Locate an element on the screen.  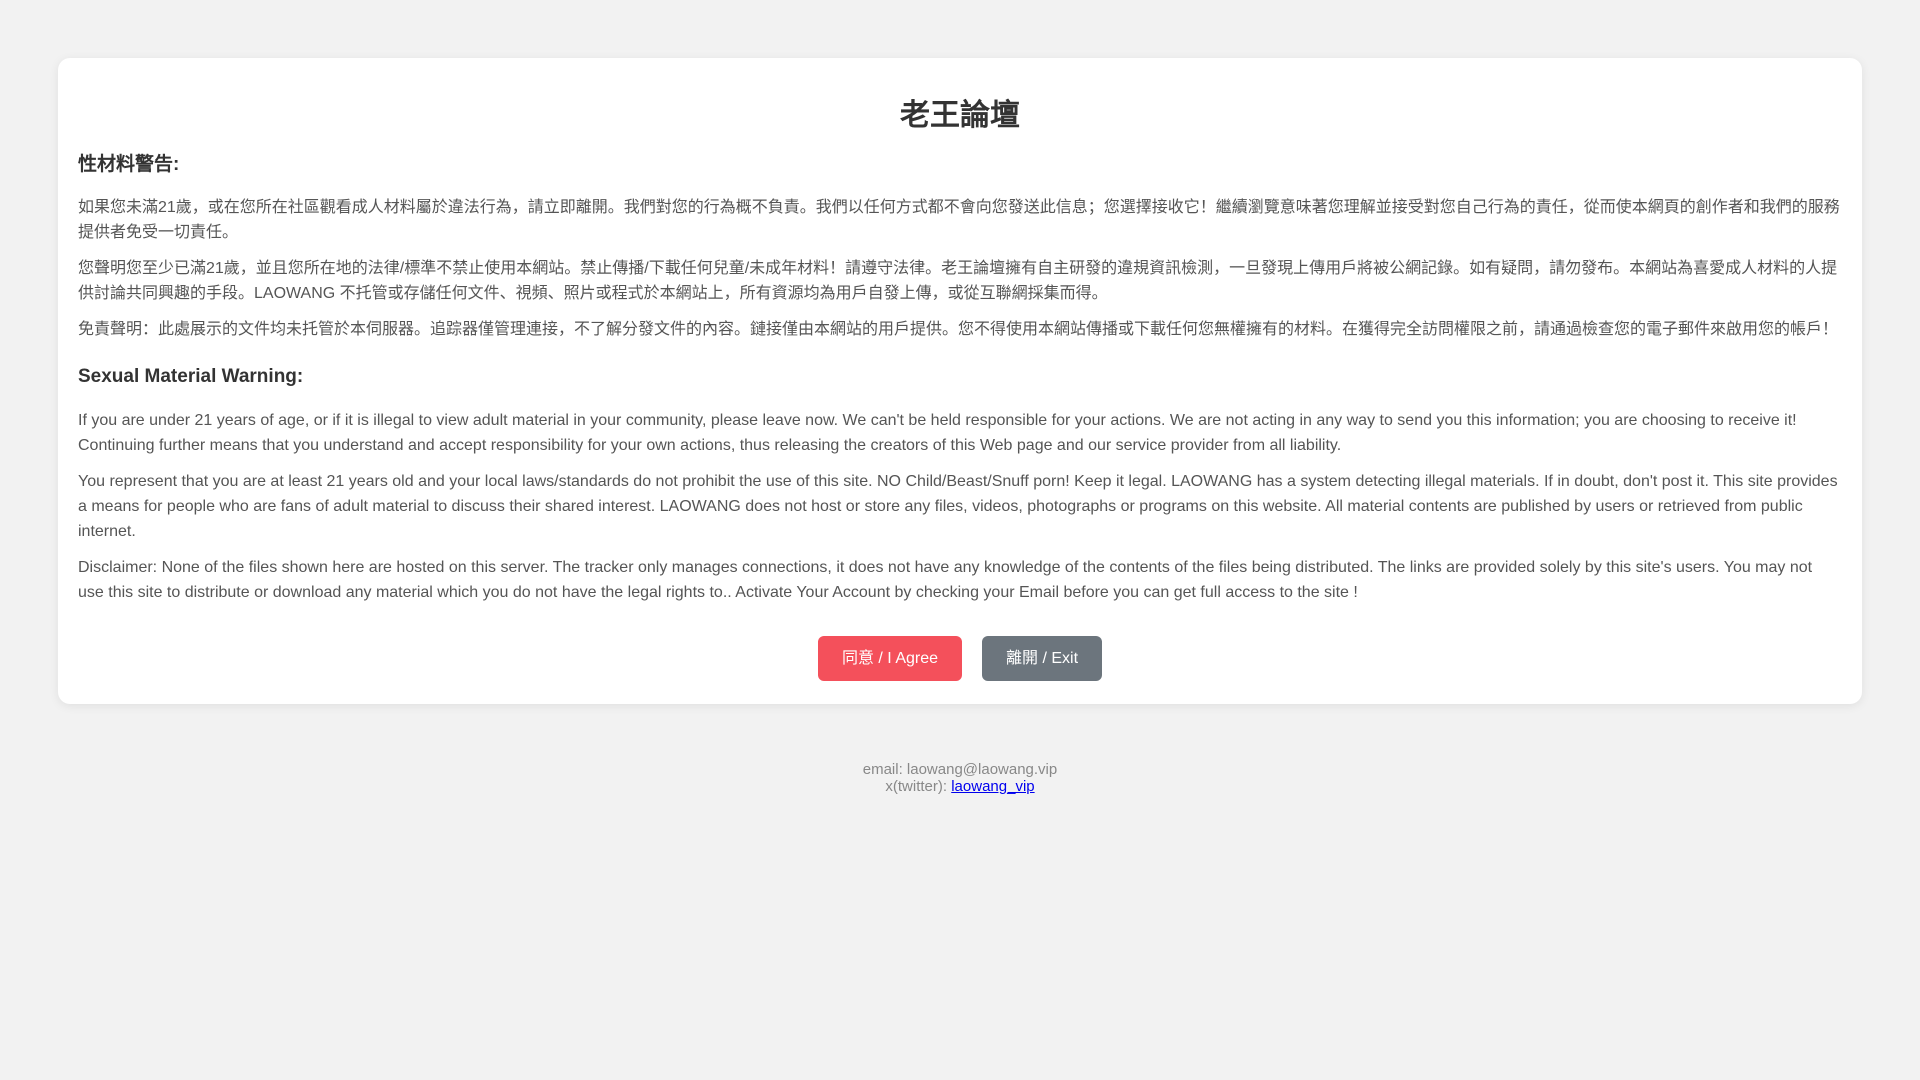
agree-button: 同意 / I Agree is located at coordinates (890, 658).